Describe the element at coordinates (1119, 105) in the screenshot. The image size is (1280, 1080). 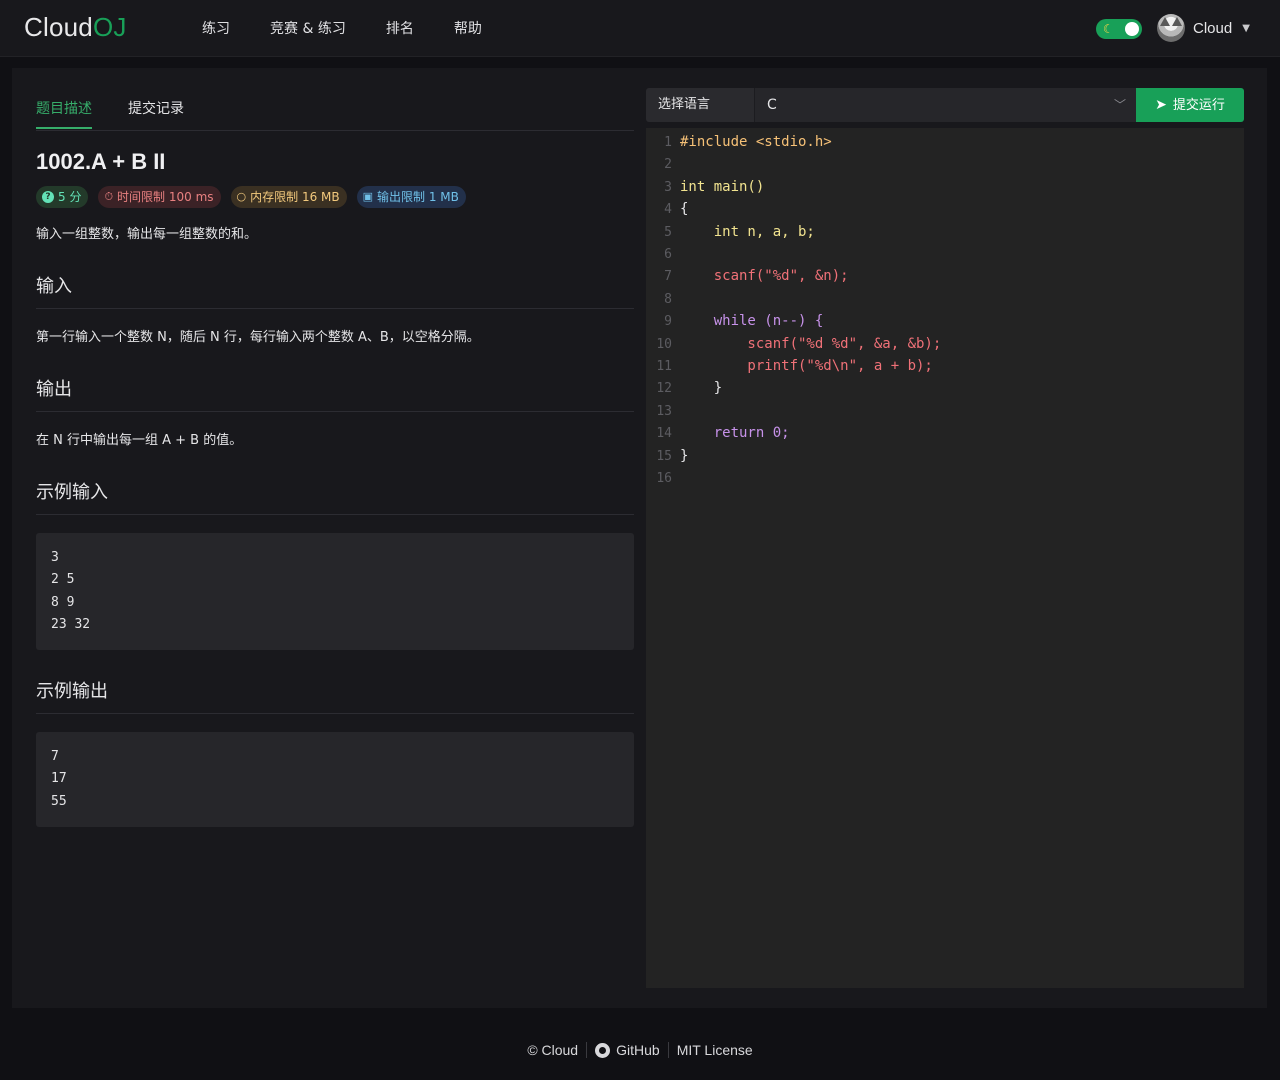
I see `chevron-down-icon: ﹀` at that location.